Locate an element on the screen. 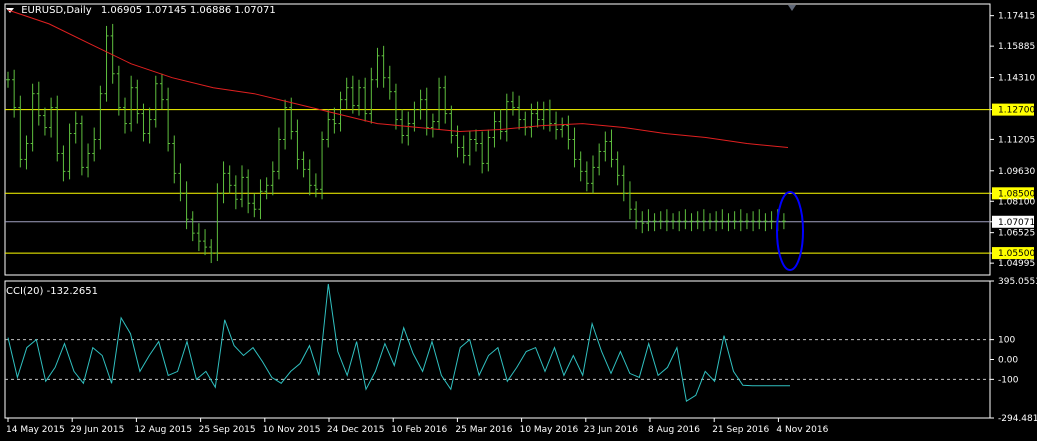  y-tick-label: 1.17415 is located at coordinates (1016, 17).